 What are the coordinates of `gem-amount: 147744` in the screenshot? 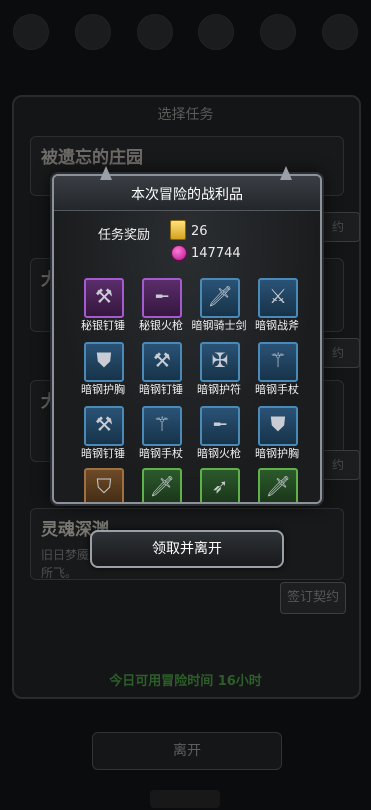 It's located at (216, 253).